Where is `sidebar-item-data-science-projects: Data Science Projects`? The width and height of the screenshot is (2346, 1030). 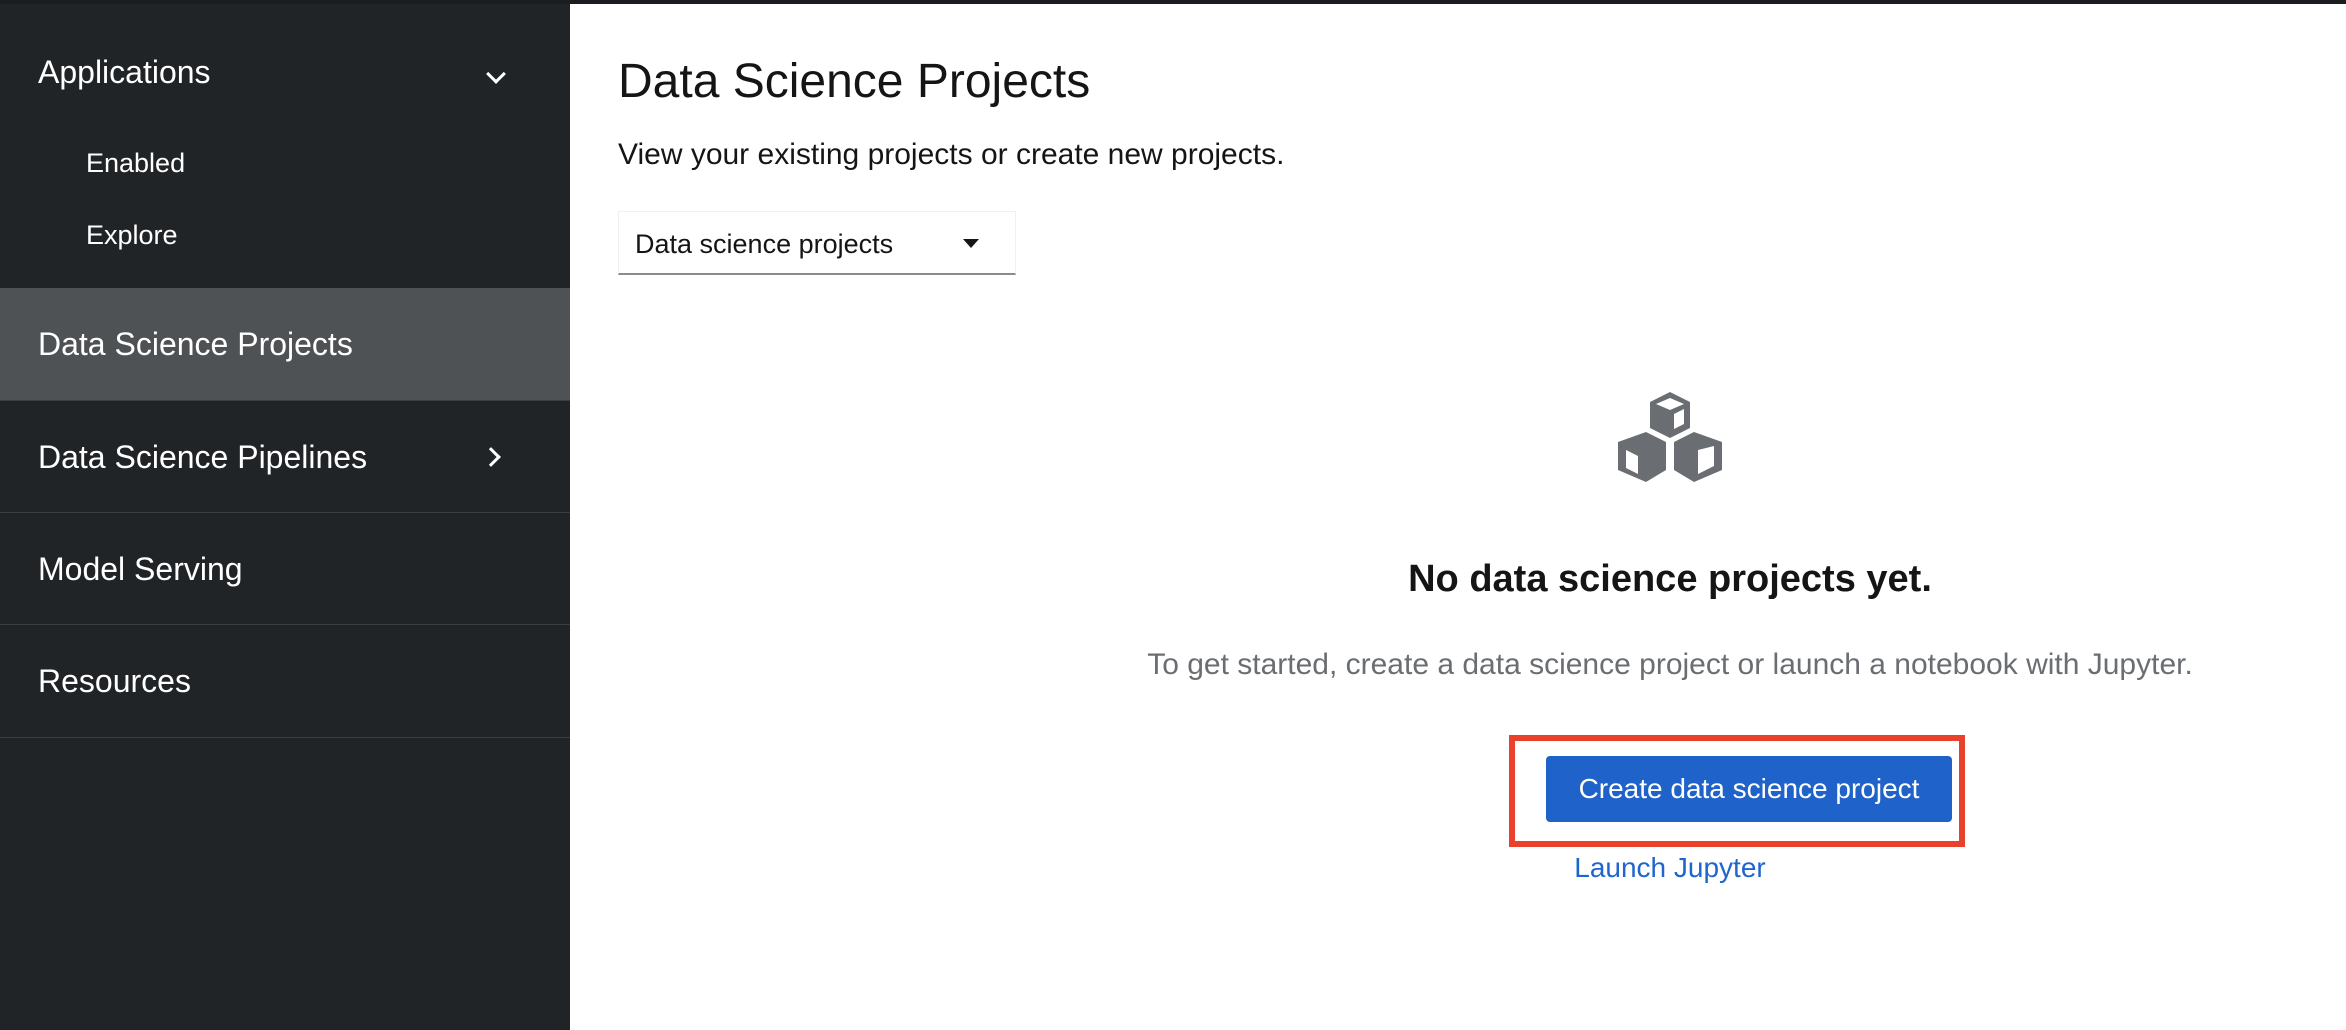
sidebar-item-data-science-projects: Data Science Projects is located at coordinates (285, 344).